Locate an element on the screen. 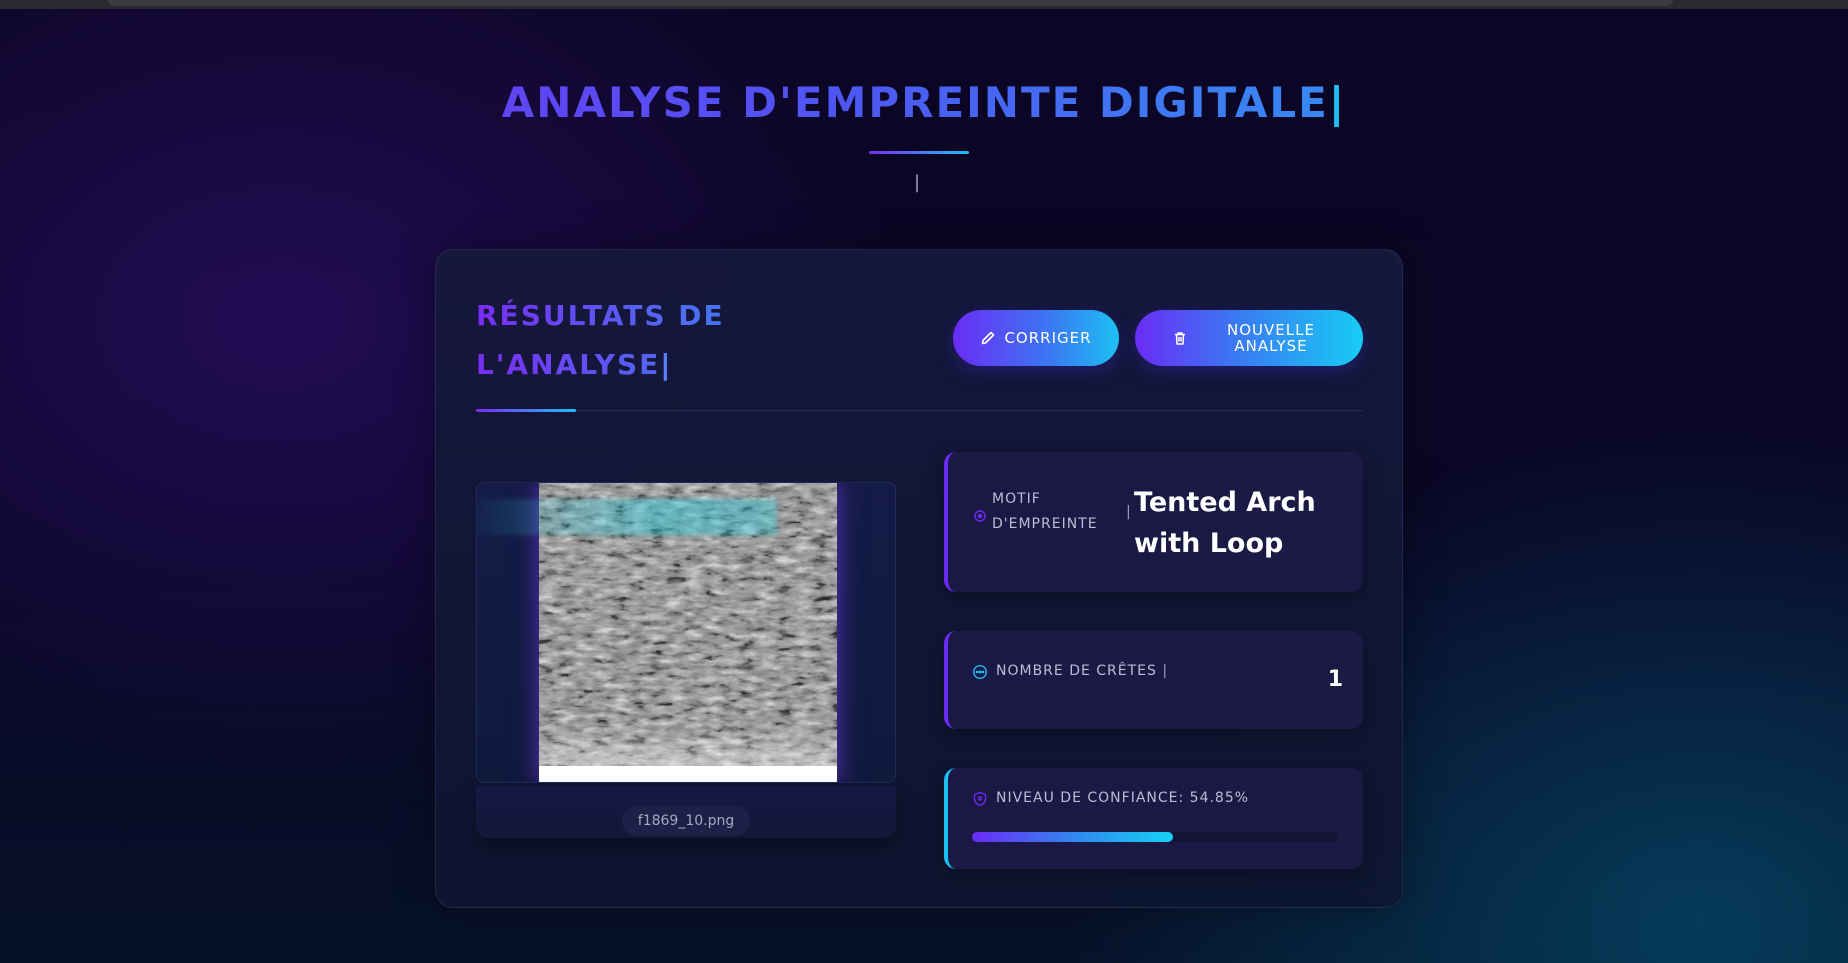 This screenshot has width=1848, height=963. browser-tab-strip is located at coordinates (890, 3).